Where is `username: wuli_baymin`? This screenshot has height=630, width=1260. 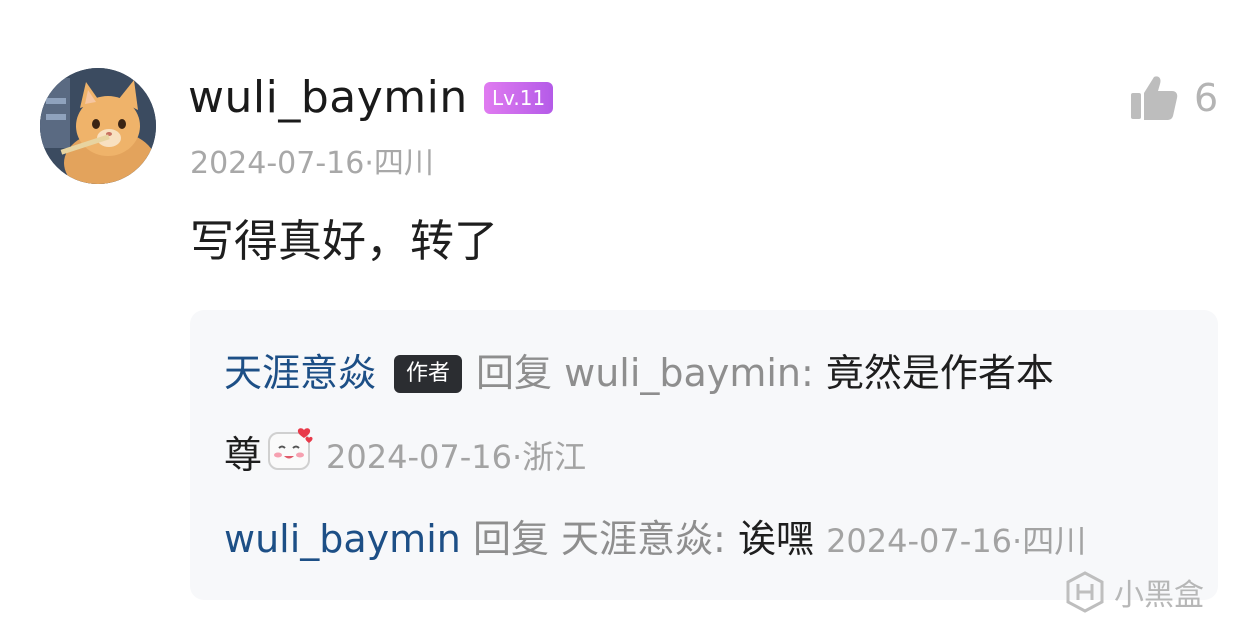
username: wuli_baymin is located at coordinates (328, 98).